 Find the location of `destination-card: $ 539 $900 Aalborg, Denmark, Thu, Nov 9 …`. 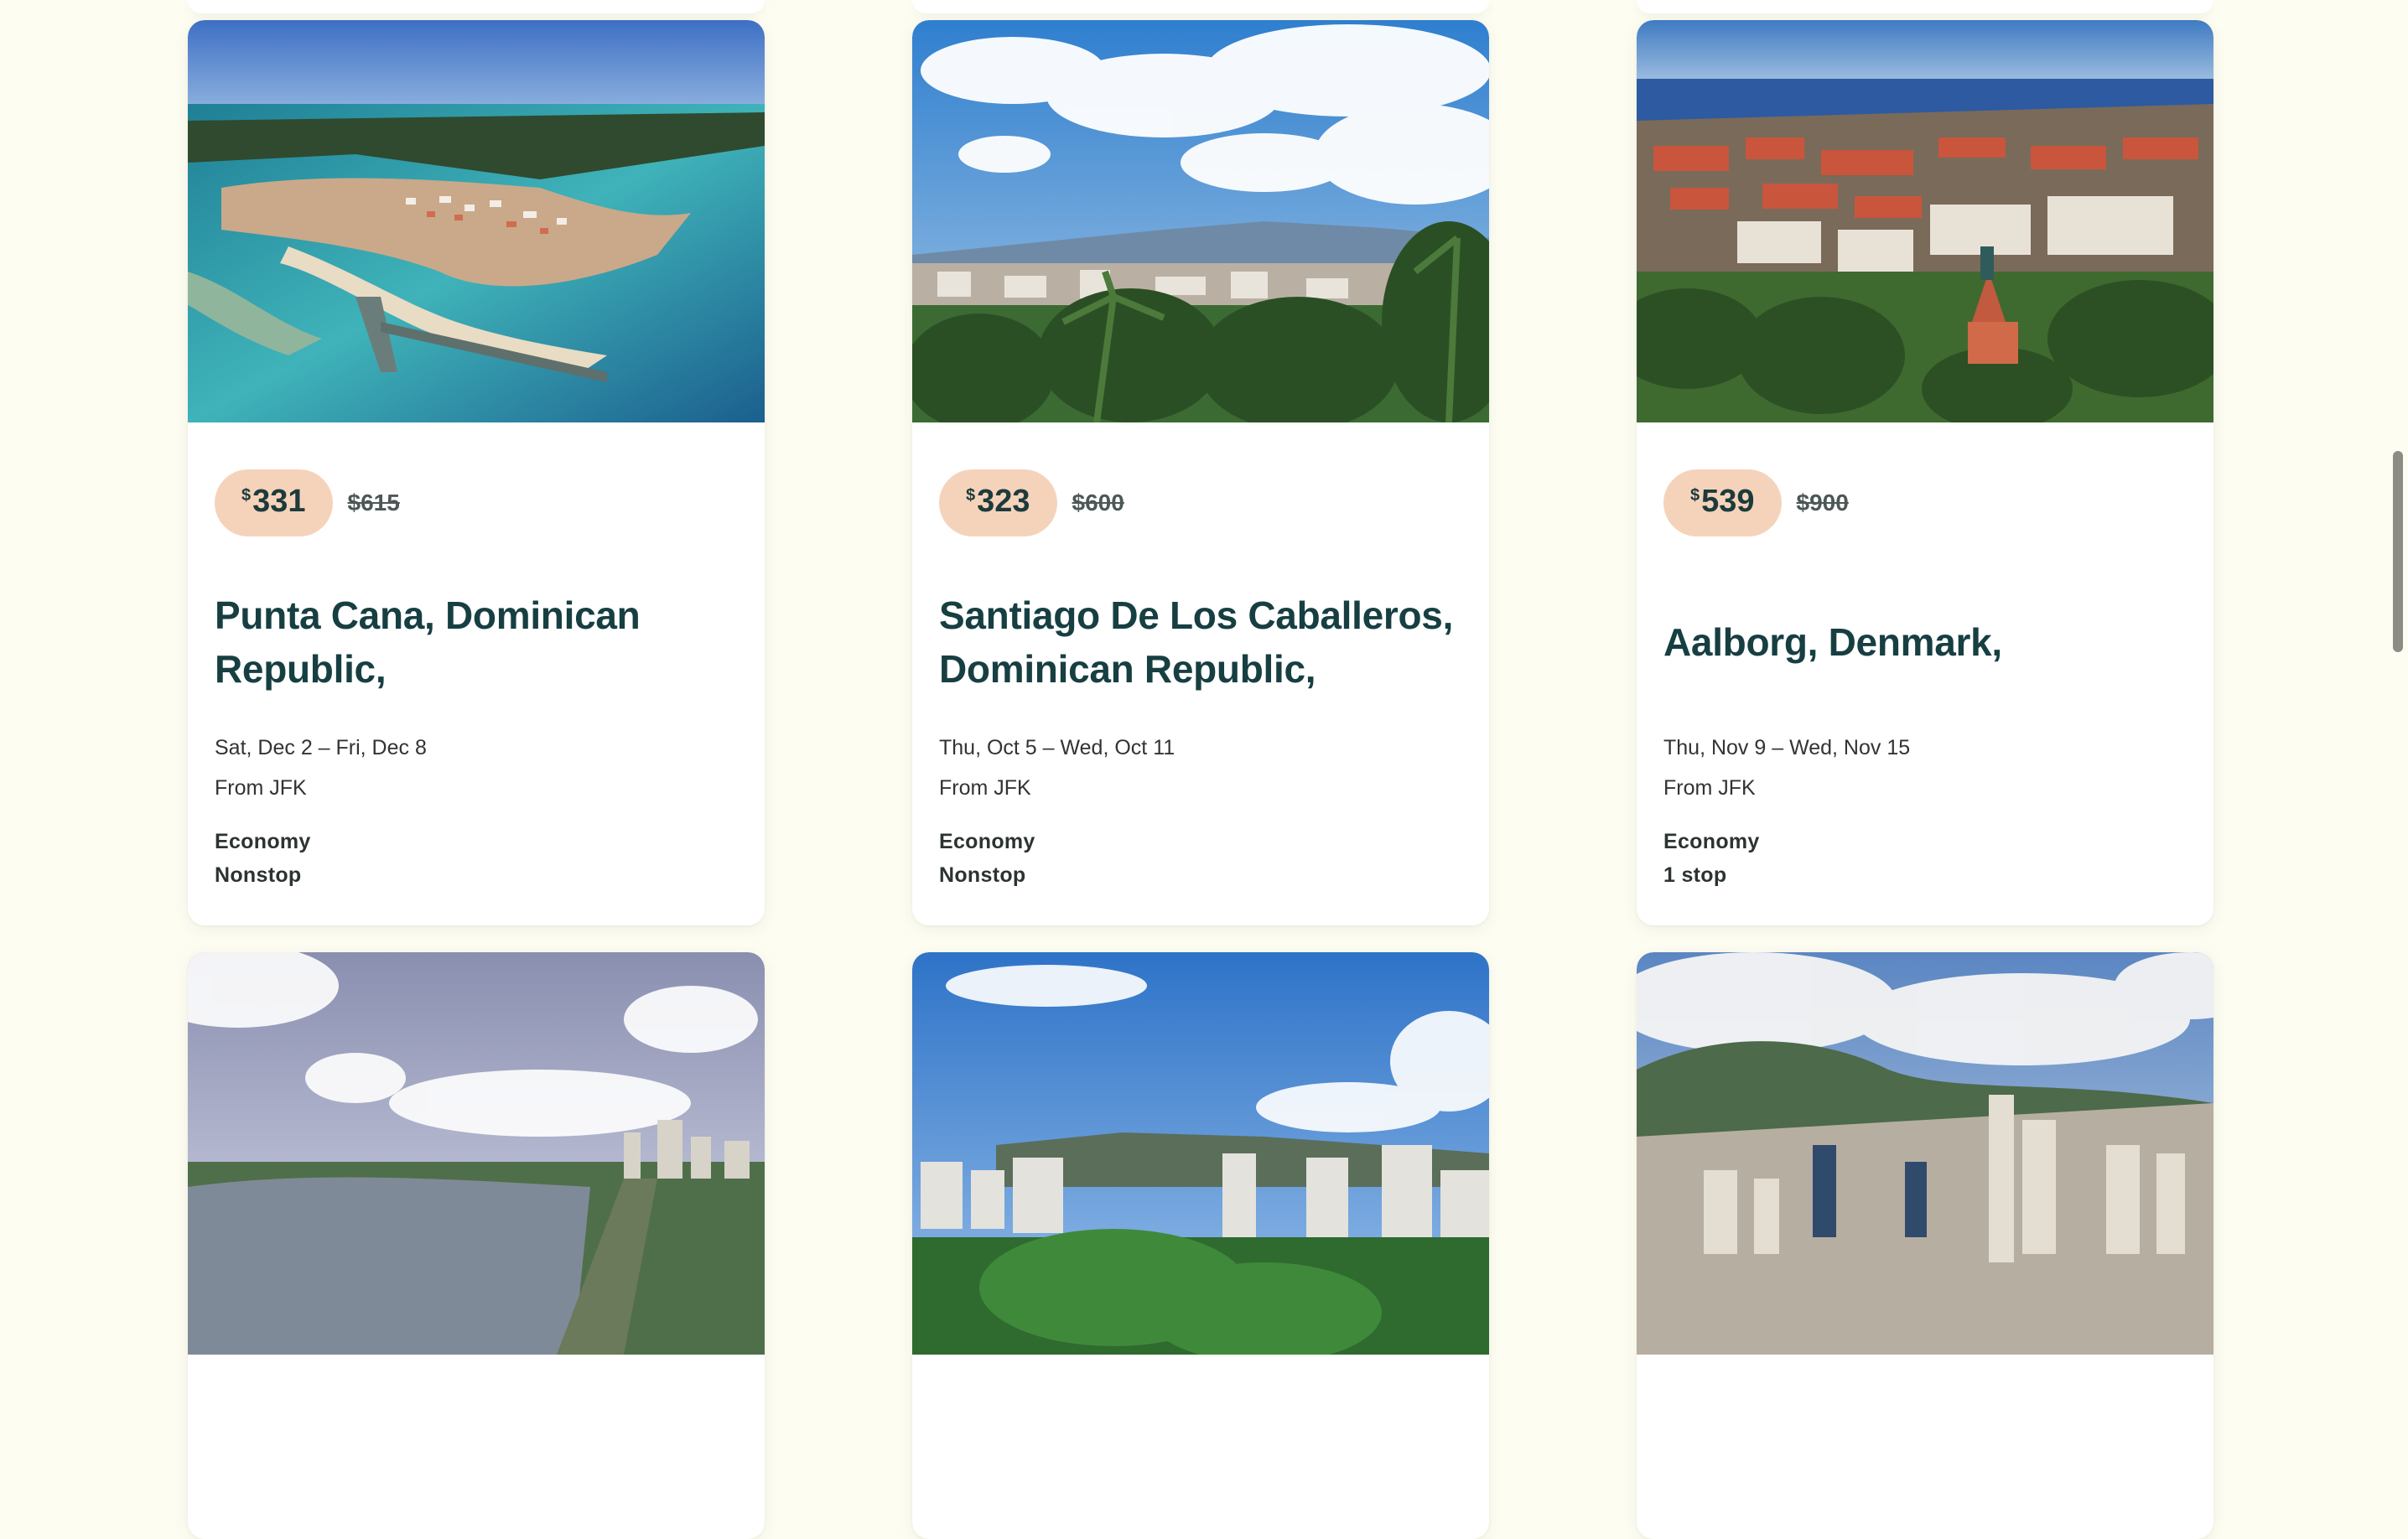

destination-card: $ 539 $900 Aalborg, Denmark, Thu, Nov 9 … is located at coordinates (1925, 472).